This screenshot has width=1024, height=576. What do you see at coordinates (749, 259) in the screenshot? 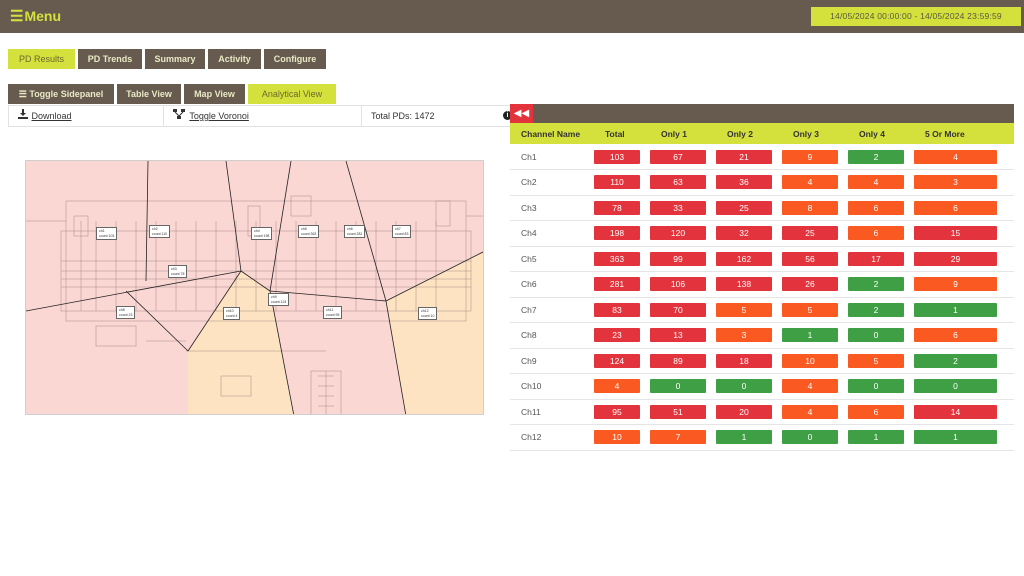
I see `count-cell: 162` at bounding box center [749, 259].